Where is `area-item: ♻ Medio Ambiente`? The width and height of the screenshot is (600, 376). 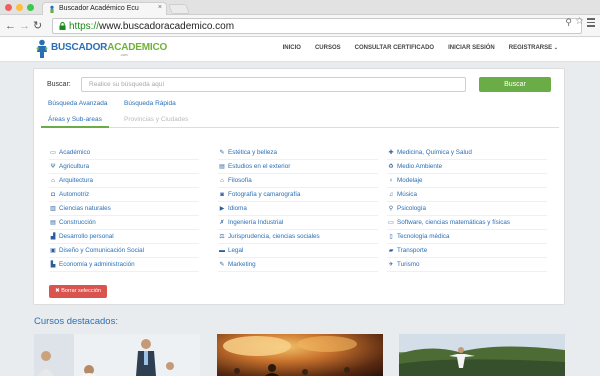
area-item: ♻ Medio Ambiente is located at coordinates (467, 167).